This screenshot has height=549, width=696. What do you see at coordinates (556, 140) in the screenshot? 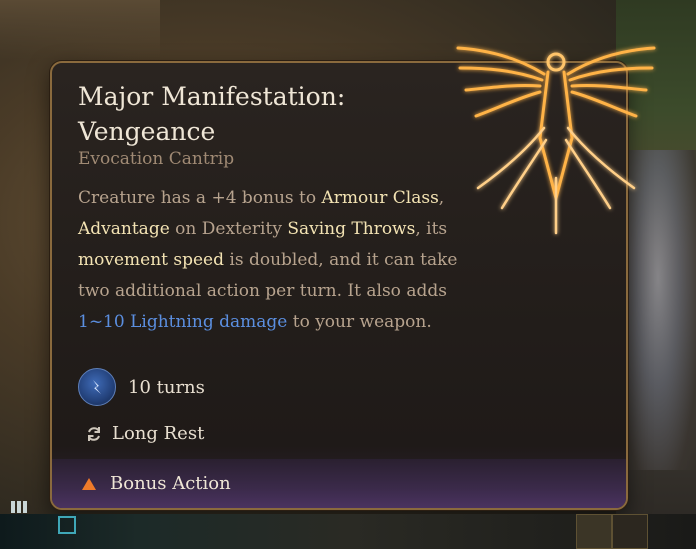
I see `winged-spirit-emblem-icon` at bounding box center [556, 140].